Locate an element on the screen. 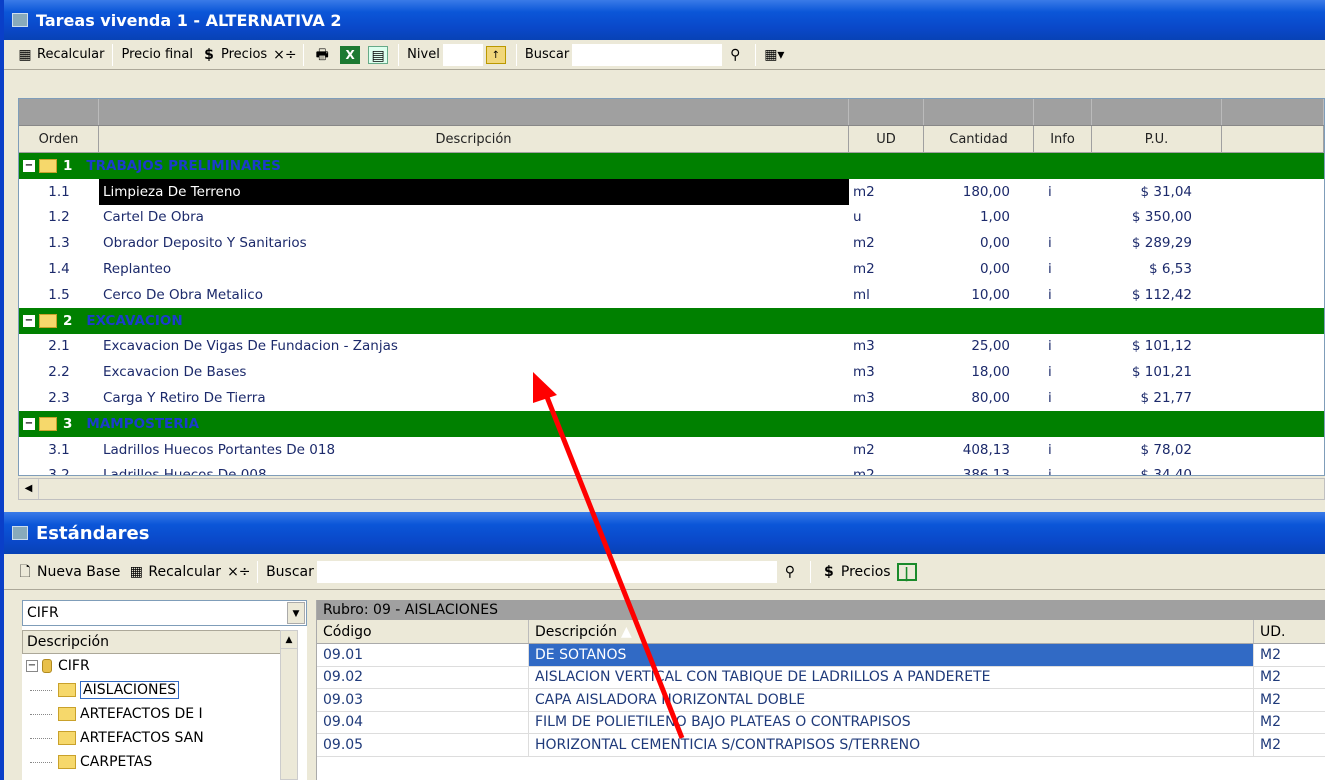 This screenshot has height=780, width=1325. table-row: 1.1 Limpieza De Terreno m2 180,00 i $ 31,04 is located at coordinates (671, 191).